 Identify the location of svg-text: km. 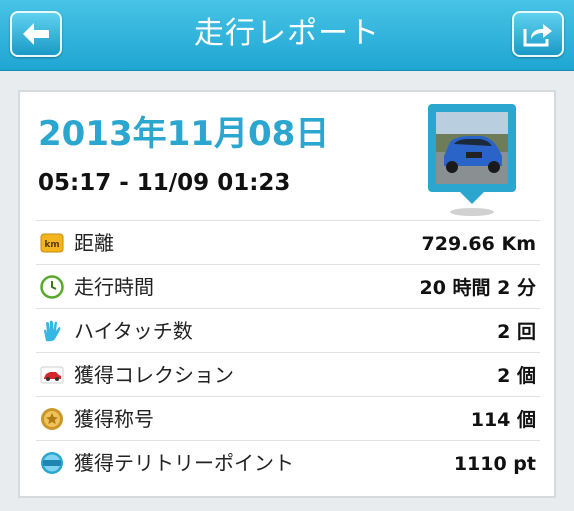
(51, 245).